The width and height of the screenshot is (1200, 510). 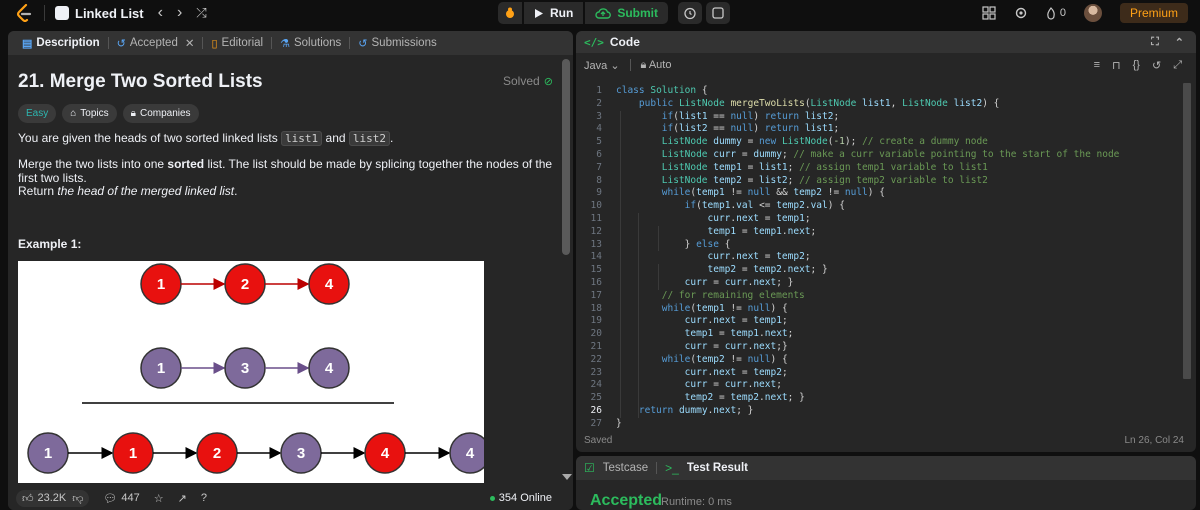 What do you see at coordinates (598, 440) in the screenshot?
I see `save-status: Saved` at bounding box center [598, 440].